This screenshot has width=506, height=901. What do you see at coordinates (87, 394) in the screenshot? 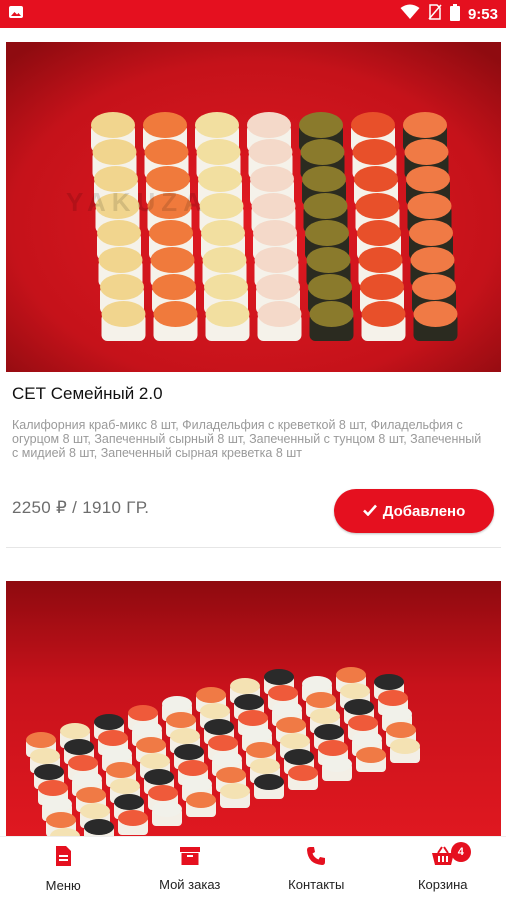
I see `product-title: СЕТ Семейный 2.0` at bounding box center [87, 394].